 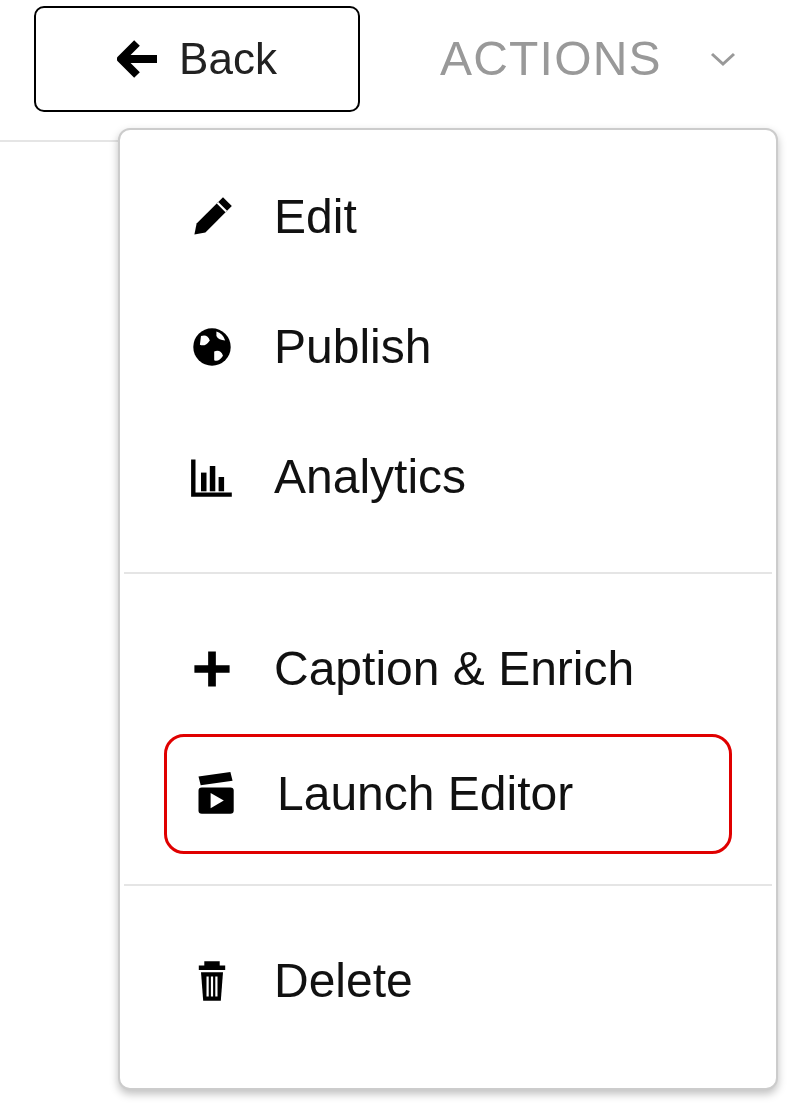 I want to click on menu-item: Delete, so click(x=448, y=981).